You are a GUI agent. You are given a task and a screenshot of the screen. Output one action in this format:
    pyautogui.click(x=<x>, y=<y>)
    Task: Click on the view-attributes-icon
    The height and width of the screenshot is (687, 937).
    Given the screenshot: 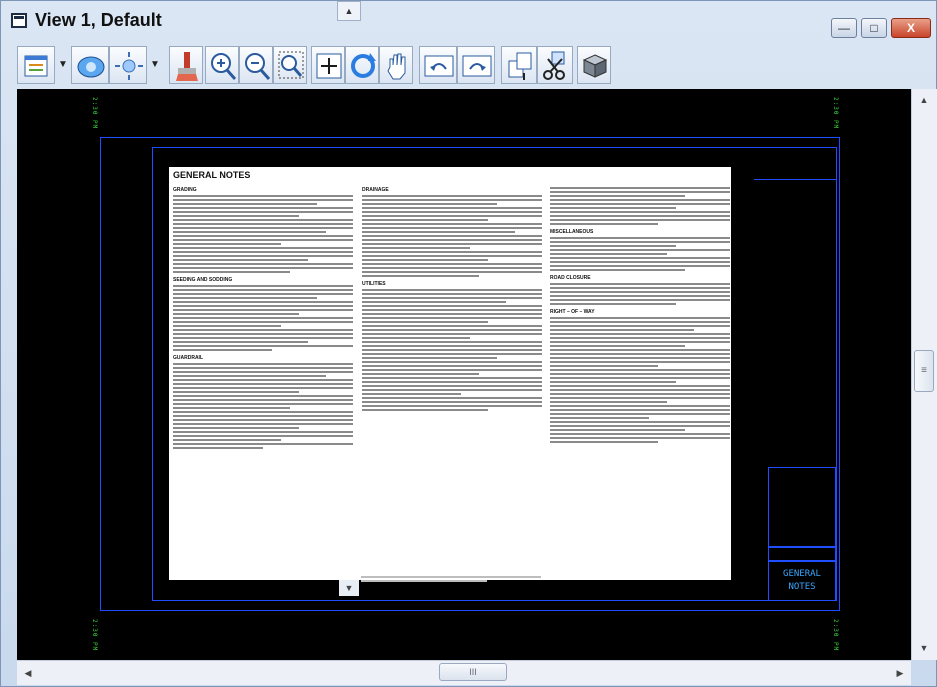 What is the action you would take?
    pyautogui.click(x=36, y=66)
    